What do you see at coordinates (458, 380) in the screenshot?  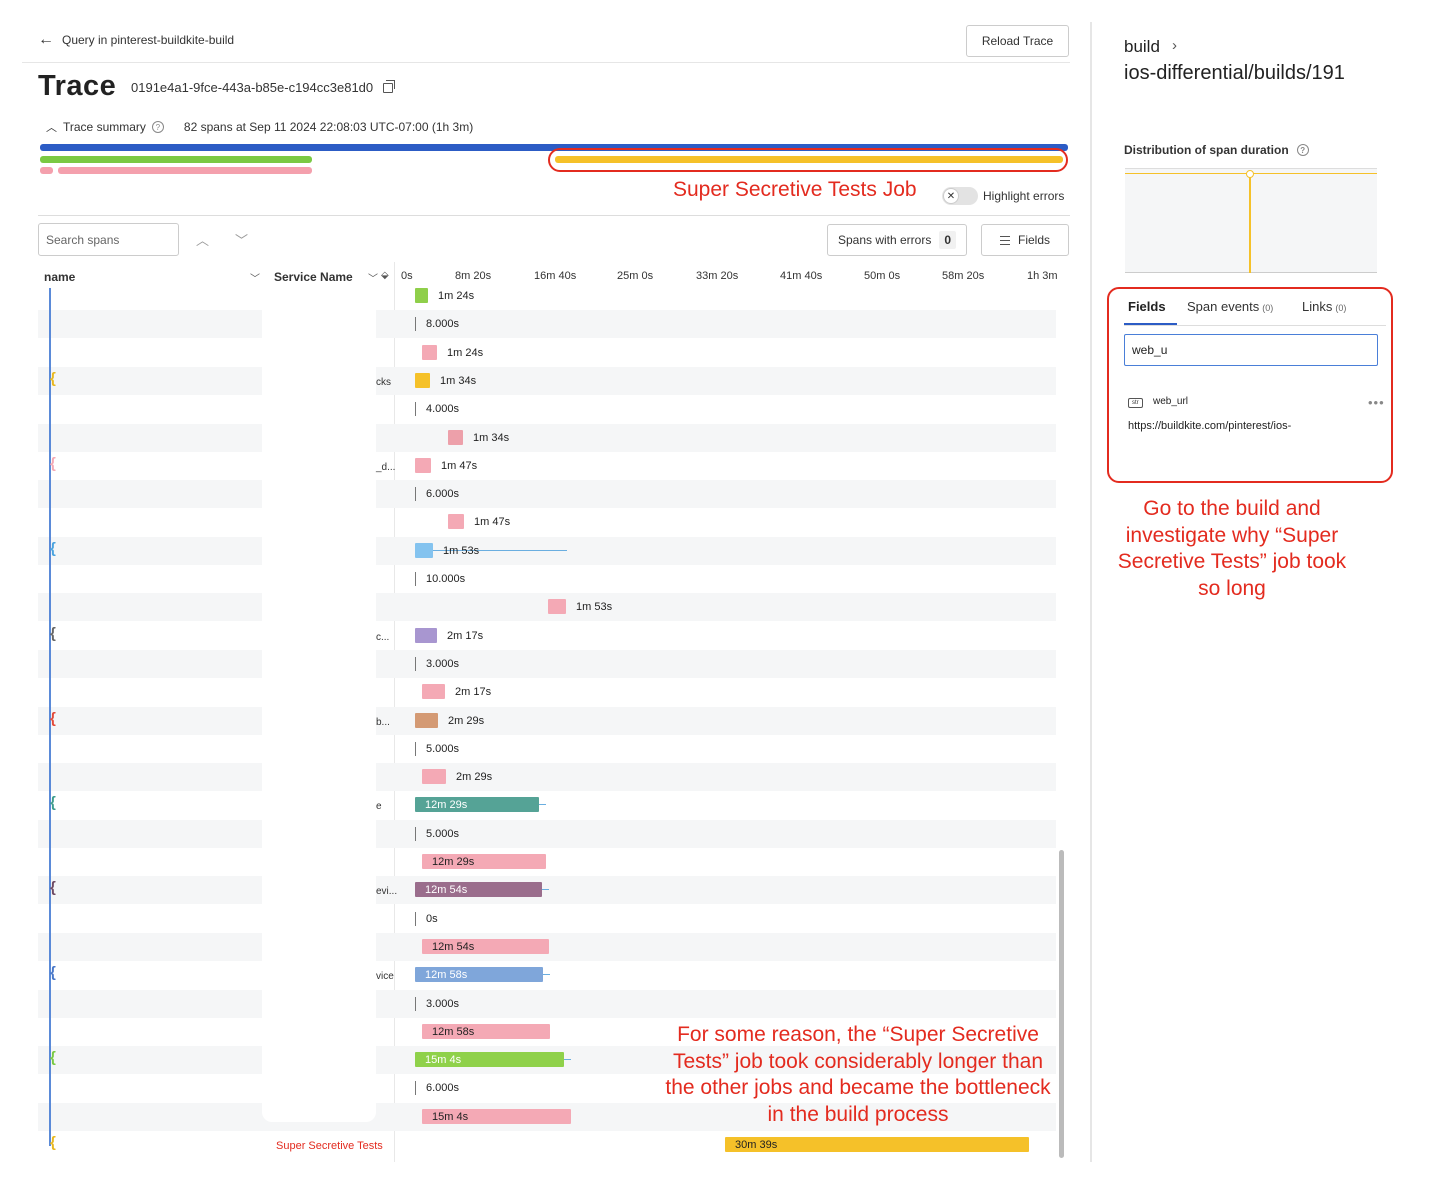 I see `span-duration: 1m 34s` at bounding box center [458, 380].